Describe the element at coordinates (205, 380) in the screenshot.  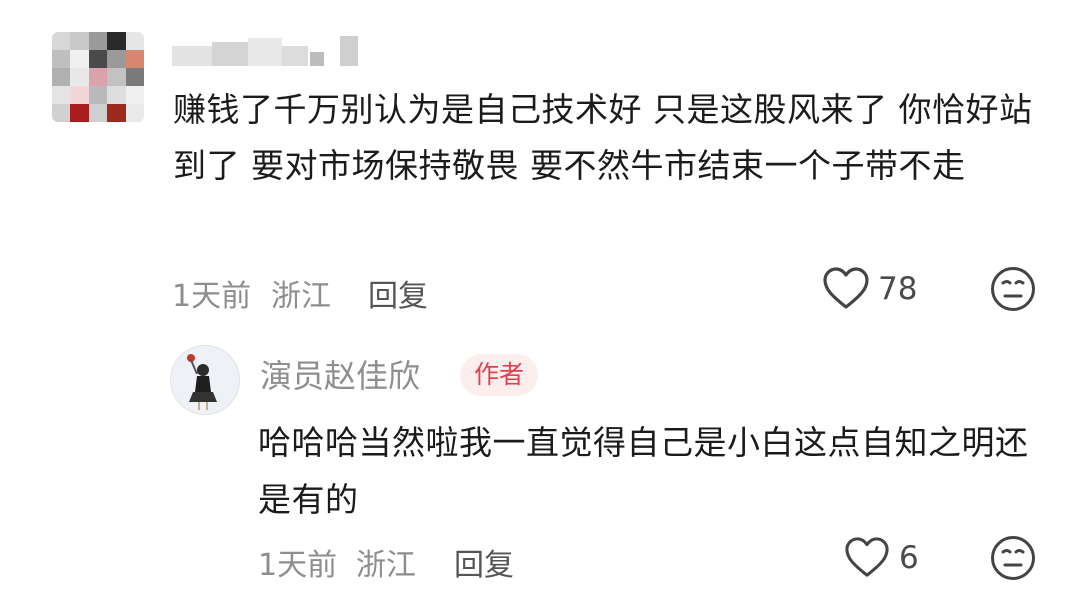
I see `user-photo-avatar-icon` at that location.